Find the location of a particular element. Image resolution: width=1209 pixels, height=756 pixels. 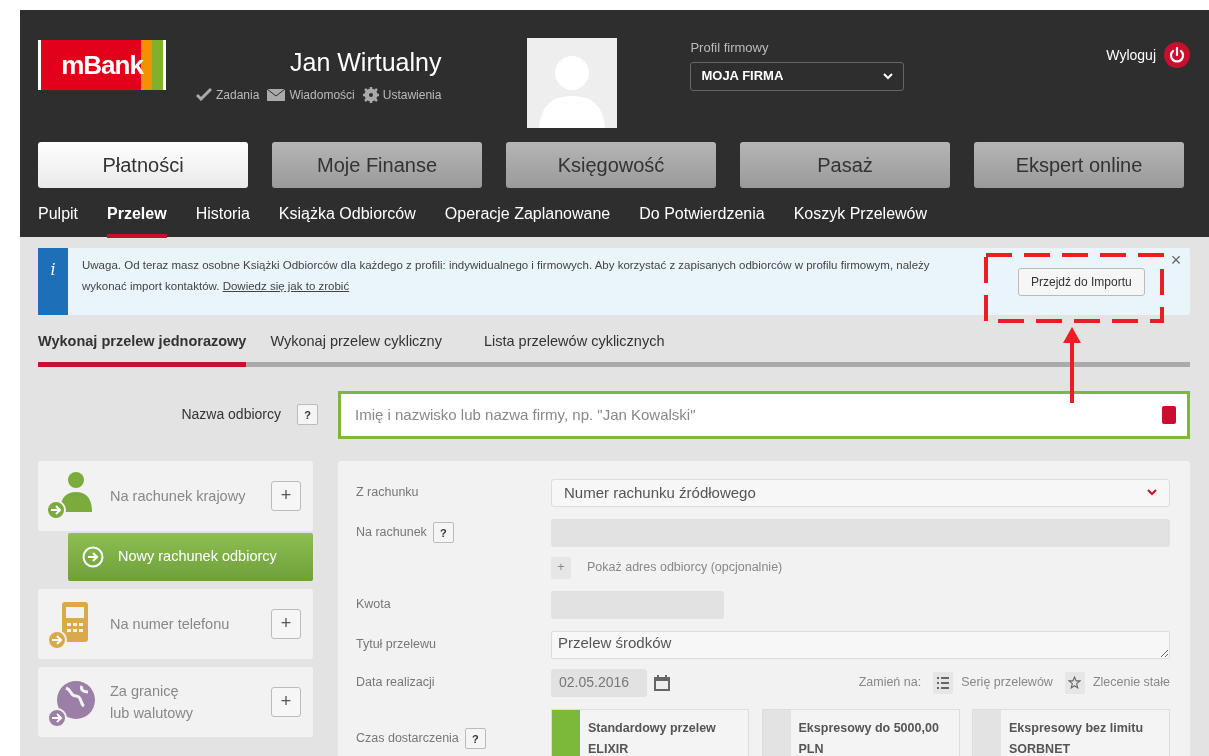

field-label: Nazwa odbiorcy is located at coordinates (231, 415).